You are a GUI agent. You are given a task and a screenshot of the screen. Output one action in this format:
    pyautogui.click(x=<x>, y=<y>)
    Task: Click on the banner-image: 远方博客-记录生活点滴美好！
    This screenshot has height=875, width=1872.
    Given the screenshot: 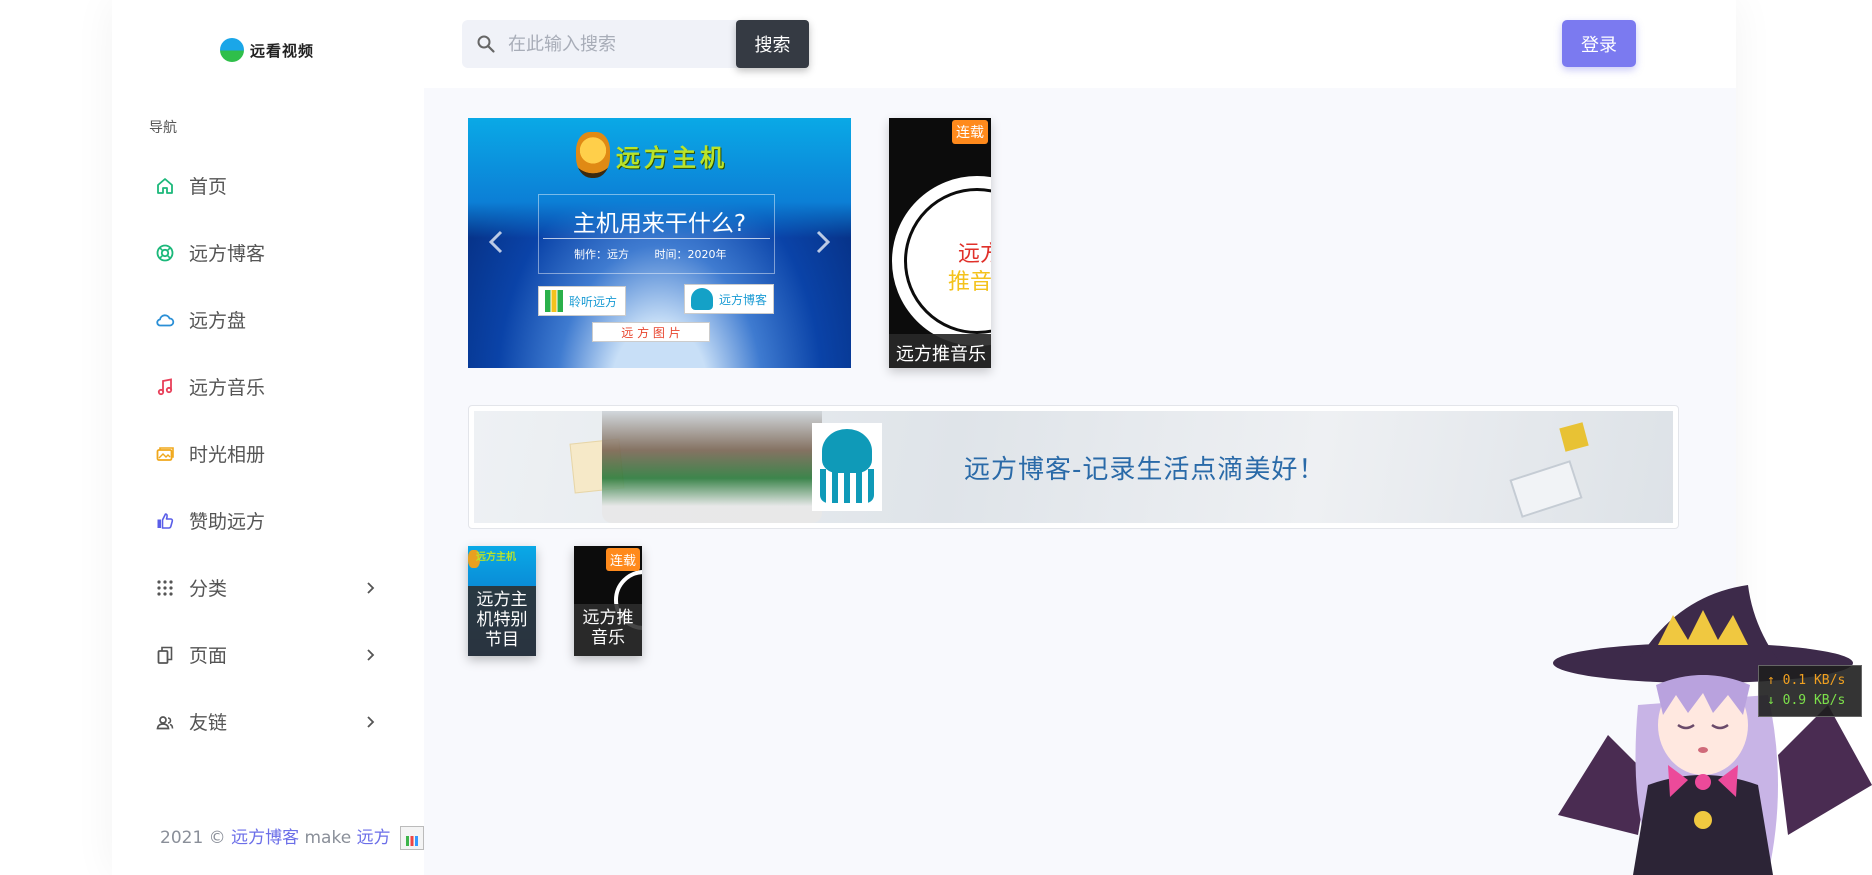 What is the action you would take?
    pyautogui.click(x=1073, y=467)
    